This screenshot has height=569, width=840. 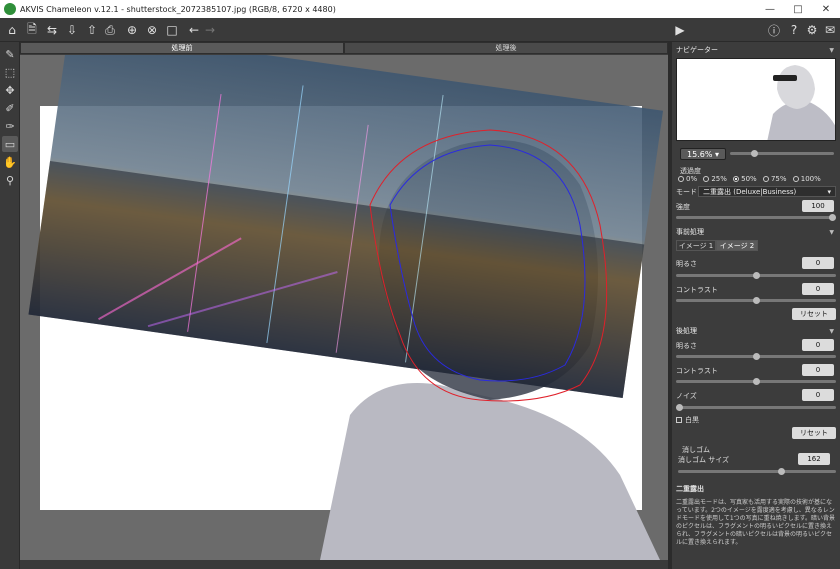 What do you see at coordinates (832, 217) in the screenshot?
I see `strength-slider-knob` at bounding box center [832, 217].